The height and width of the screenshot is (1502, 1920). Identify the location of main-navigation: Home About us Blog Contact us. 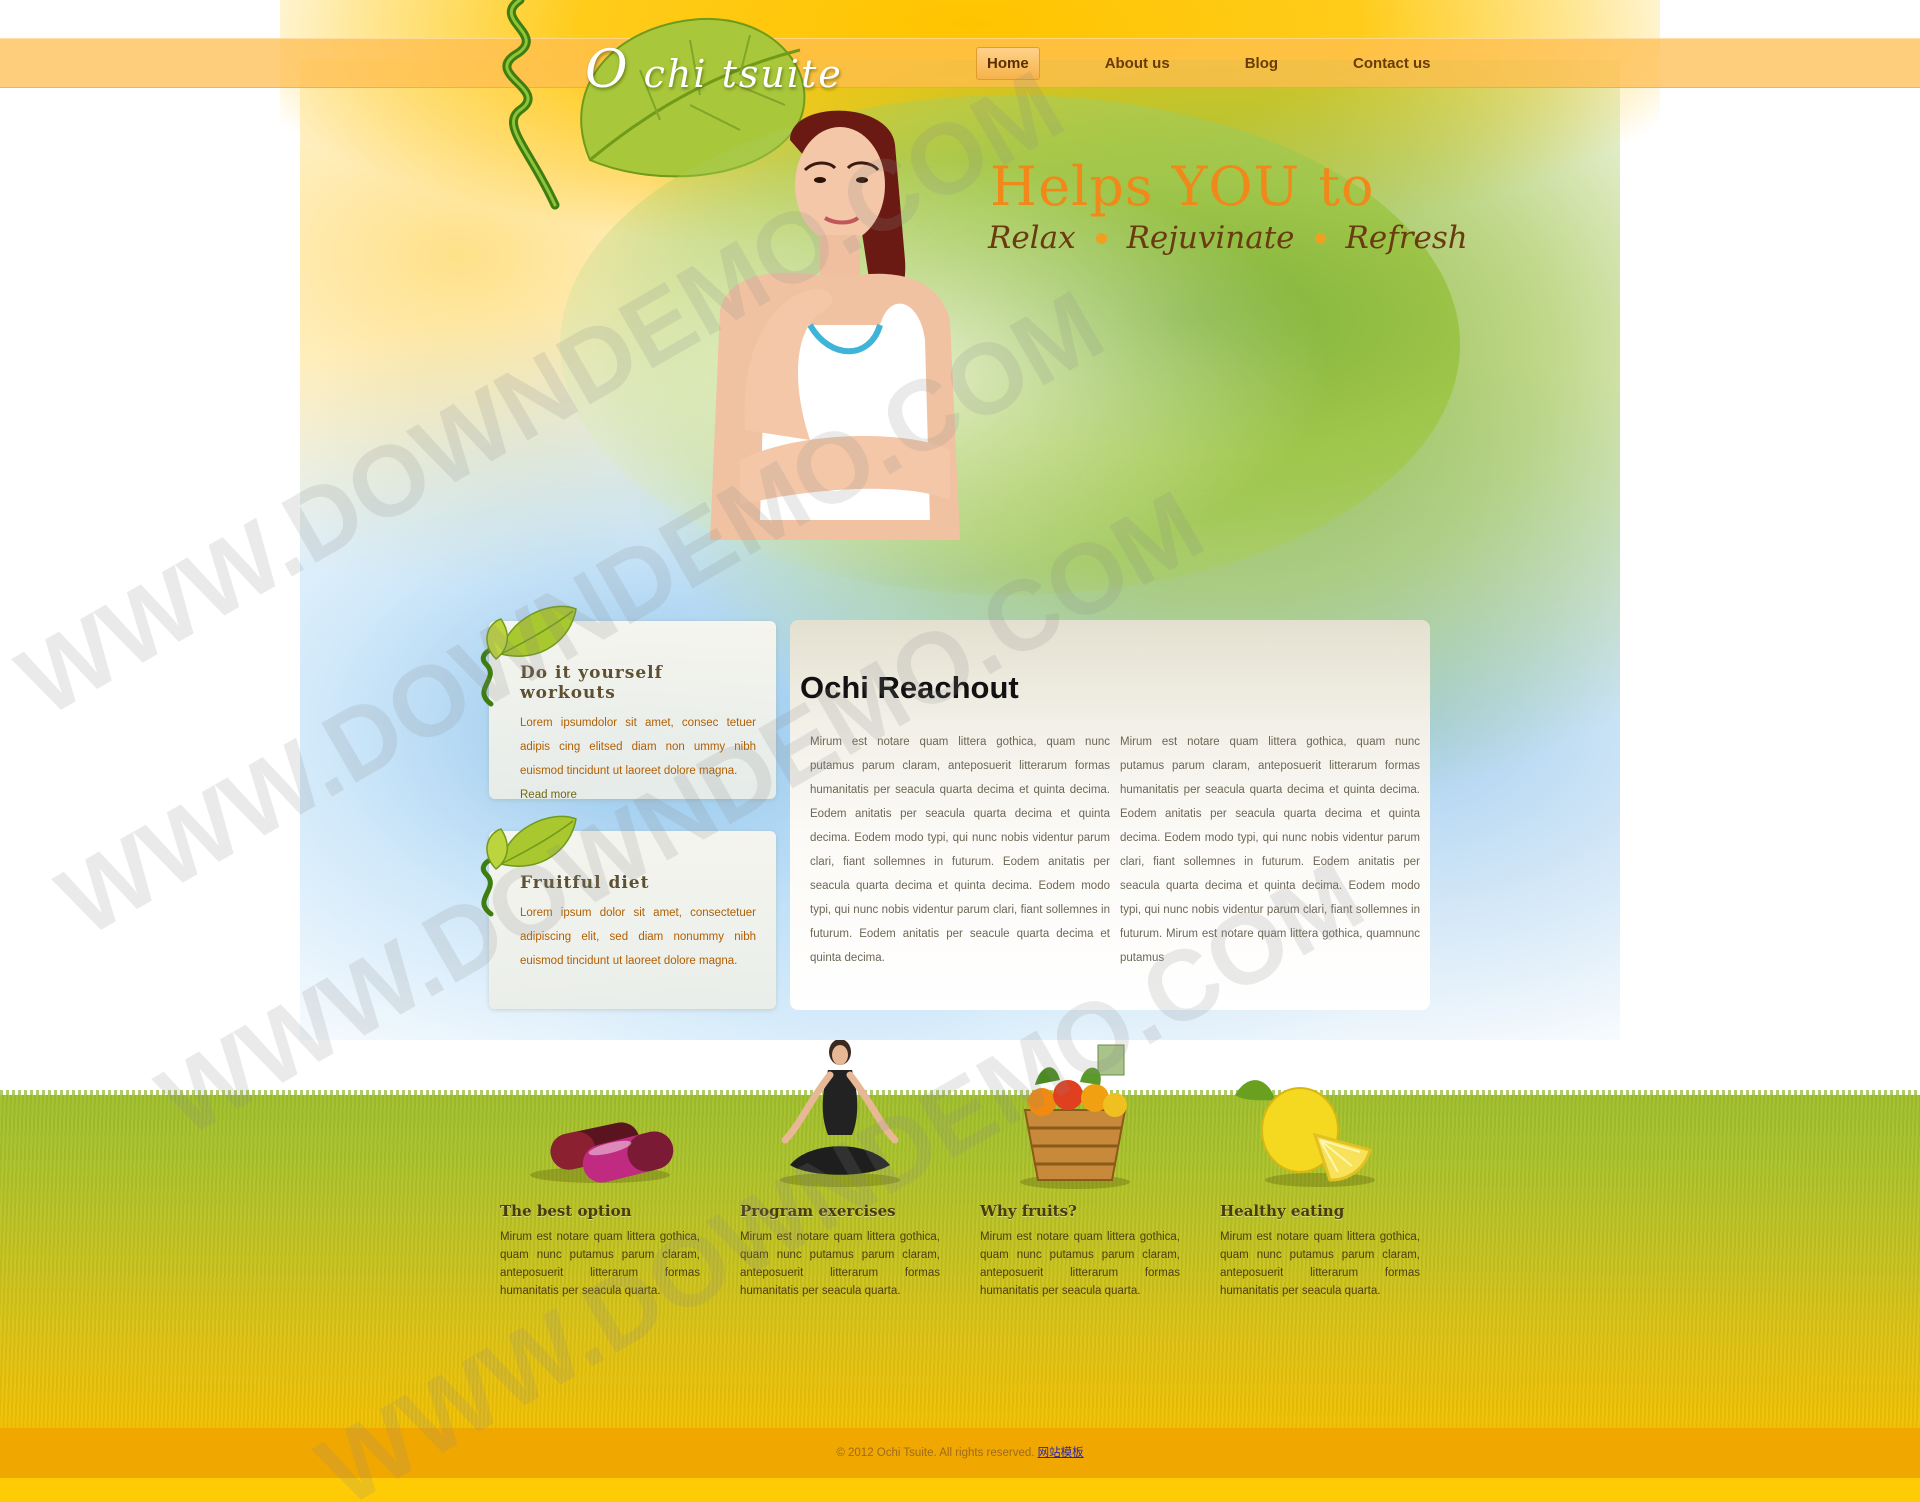
(1208, 63).